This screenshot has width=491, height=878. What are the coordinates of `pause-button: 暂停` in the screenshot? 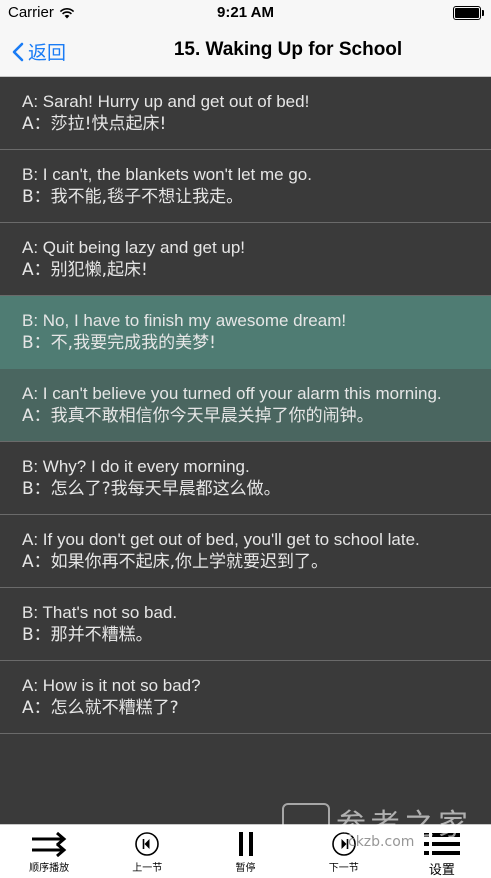 It's located at (245, 851).